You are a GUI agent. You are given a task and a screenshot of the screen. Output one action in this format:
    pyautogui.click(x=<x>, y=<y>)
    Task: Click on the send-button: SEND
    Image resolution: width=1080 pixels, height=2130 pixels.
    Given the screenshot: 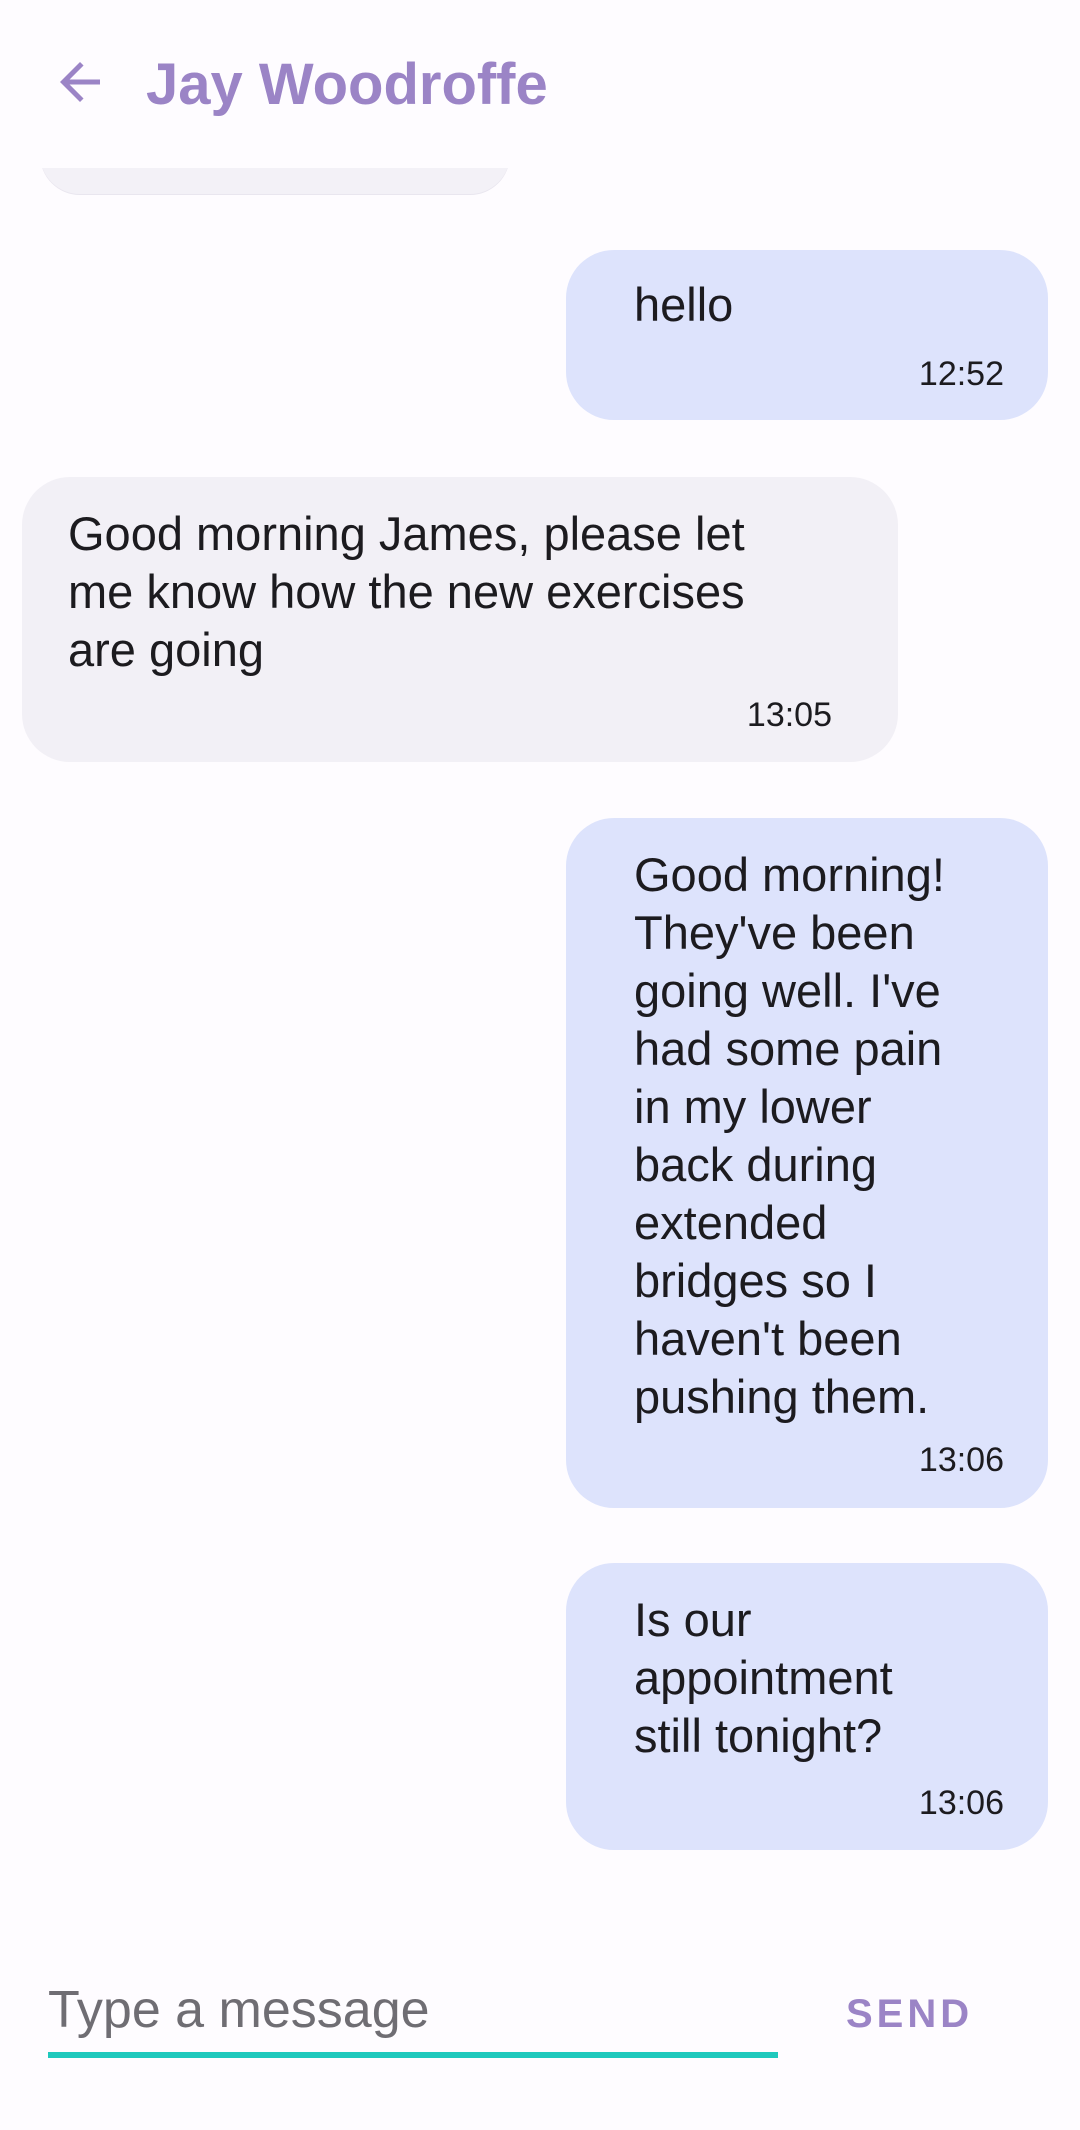 What is the action you would take?
    pyautogui.click(x=909, y=2014)
    